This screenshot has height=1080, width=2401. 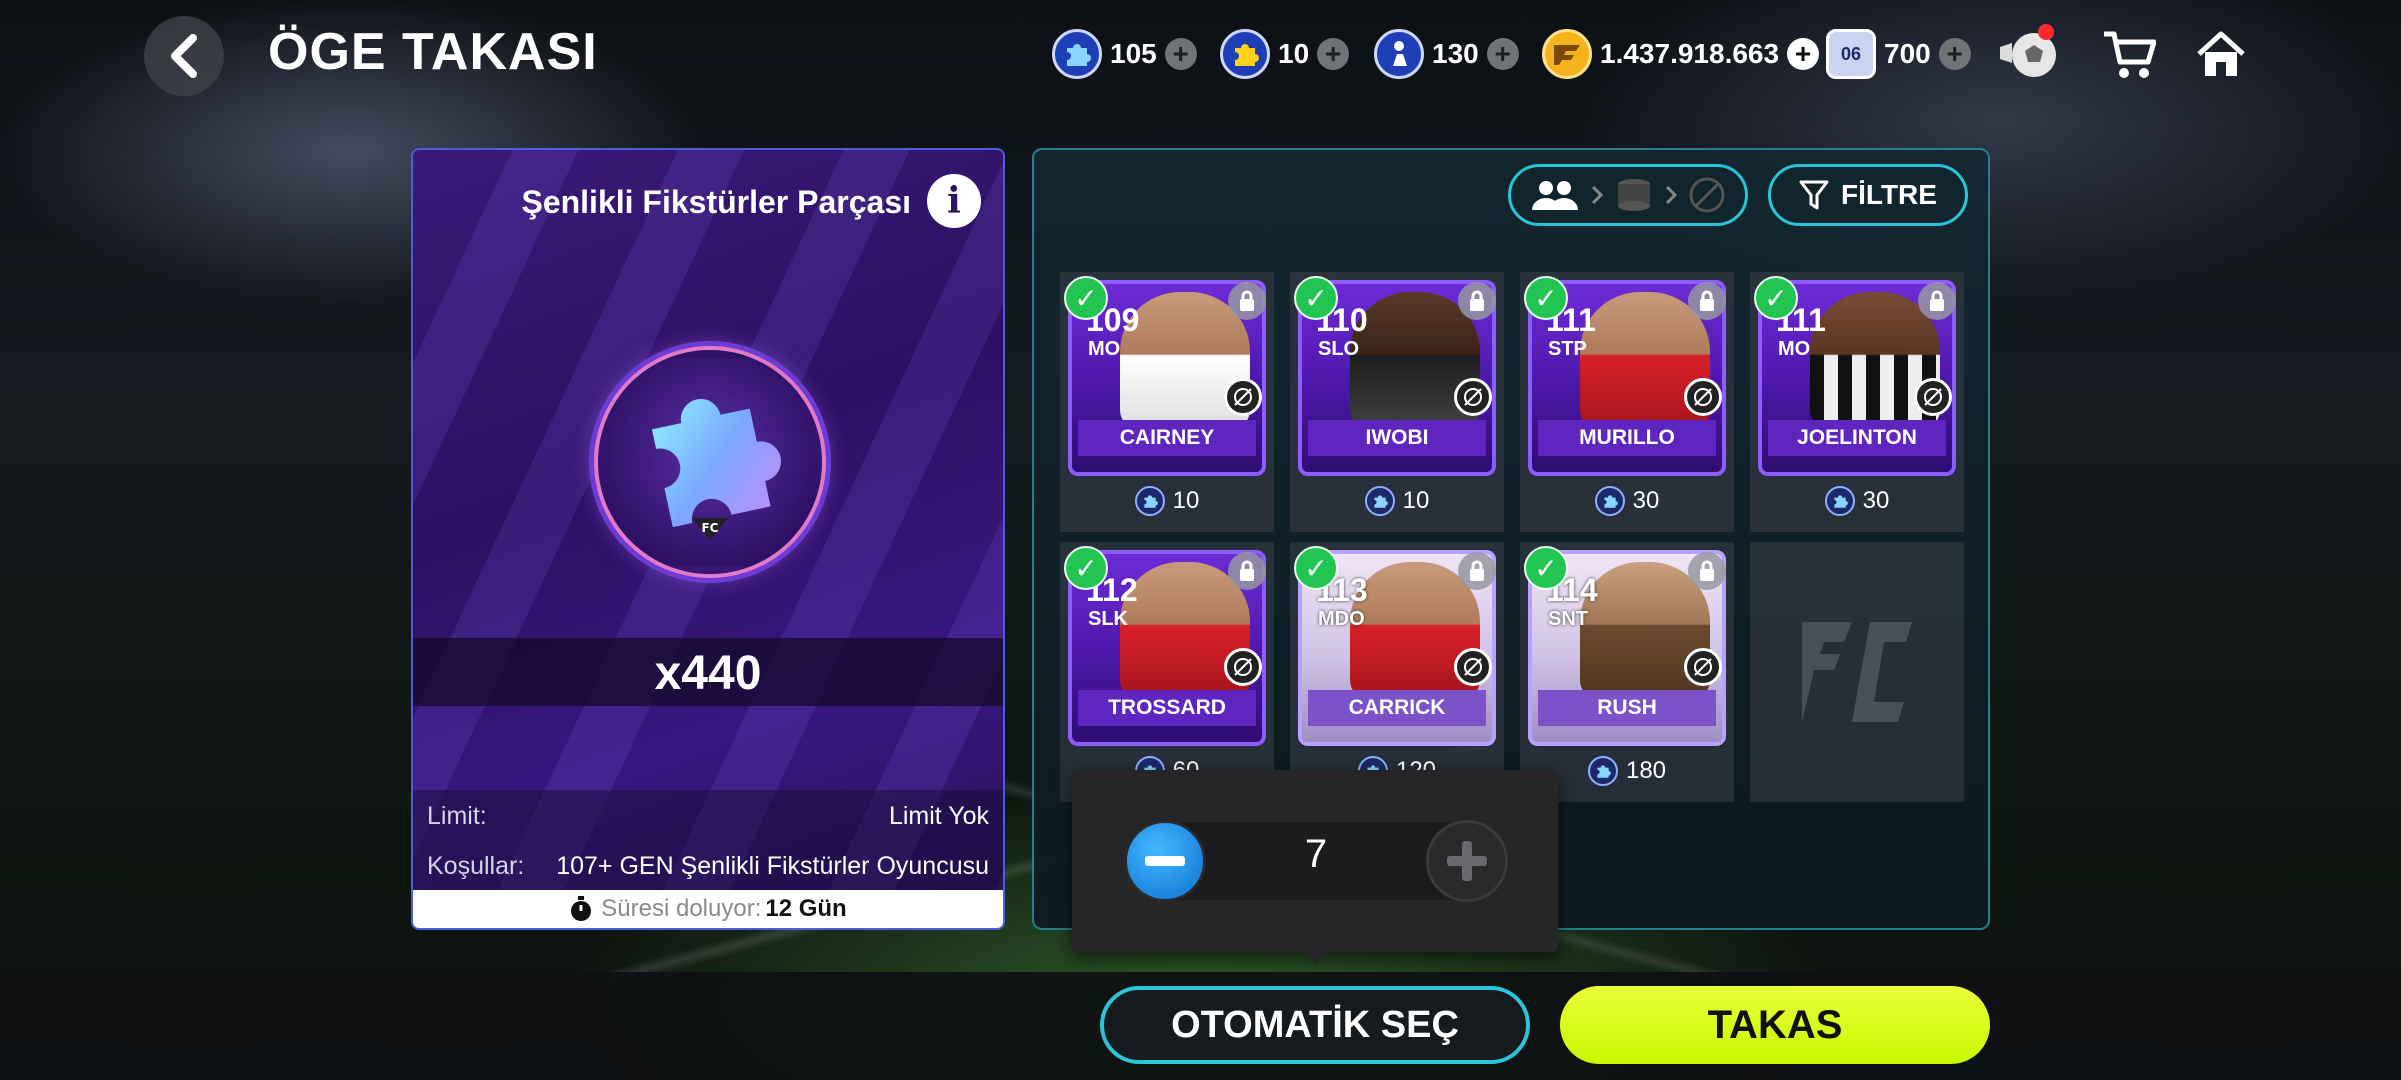 I want to click on increase-quantity-button, so click(x=1467, y=861).